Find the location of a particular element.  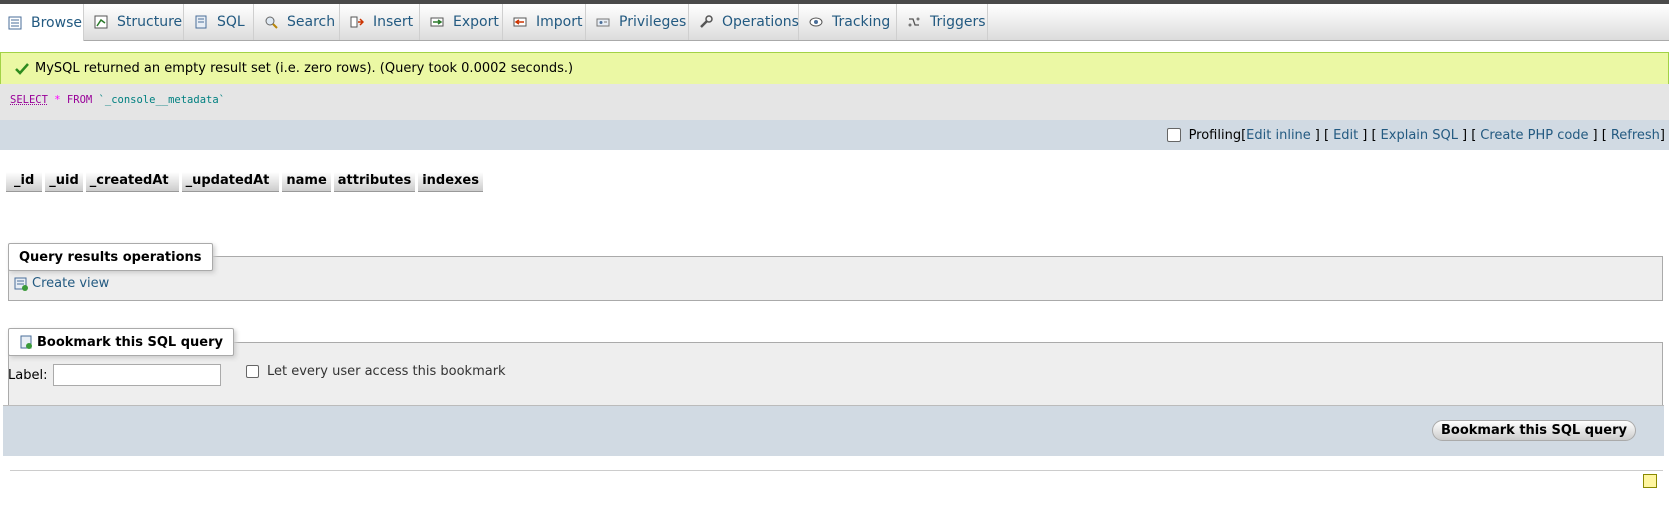

legend-text: Bookmark this SQL query is located at coordinates (130, 342).